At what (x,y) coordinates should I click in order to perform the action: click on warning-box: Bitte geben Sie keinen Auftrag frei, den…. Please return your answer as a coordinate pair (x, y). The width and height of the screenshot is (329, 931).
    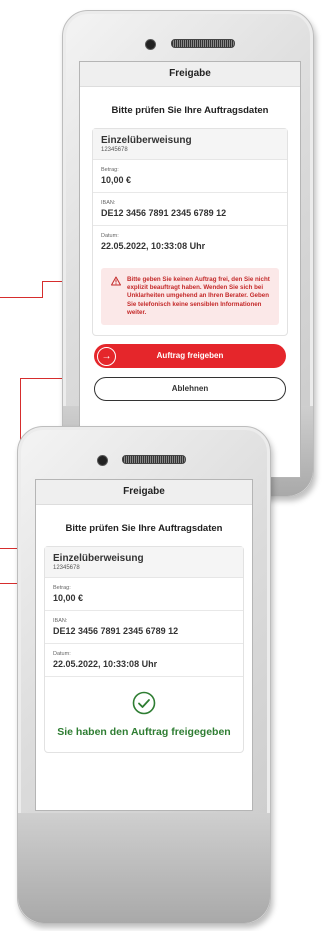
    Looking at the image, I should click on (190, 297).